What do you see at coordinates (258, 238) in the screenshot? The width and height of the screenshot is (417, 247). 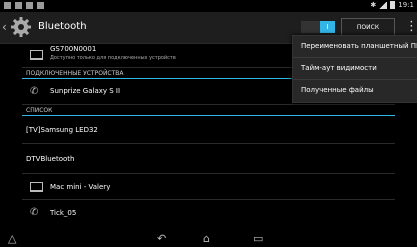 I see `recent-apps-icon: ▭` at bounding box center [258, 238].